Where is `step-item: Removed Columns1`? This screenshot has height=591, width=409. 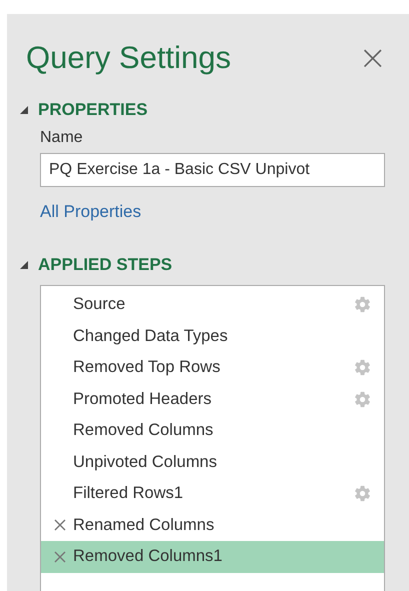 step-item: Removed Columns1 is located at coordinates (212, 556).